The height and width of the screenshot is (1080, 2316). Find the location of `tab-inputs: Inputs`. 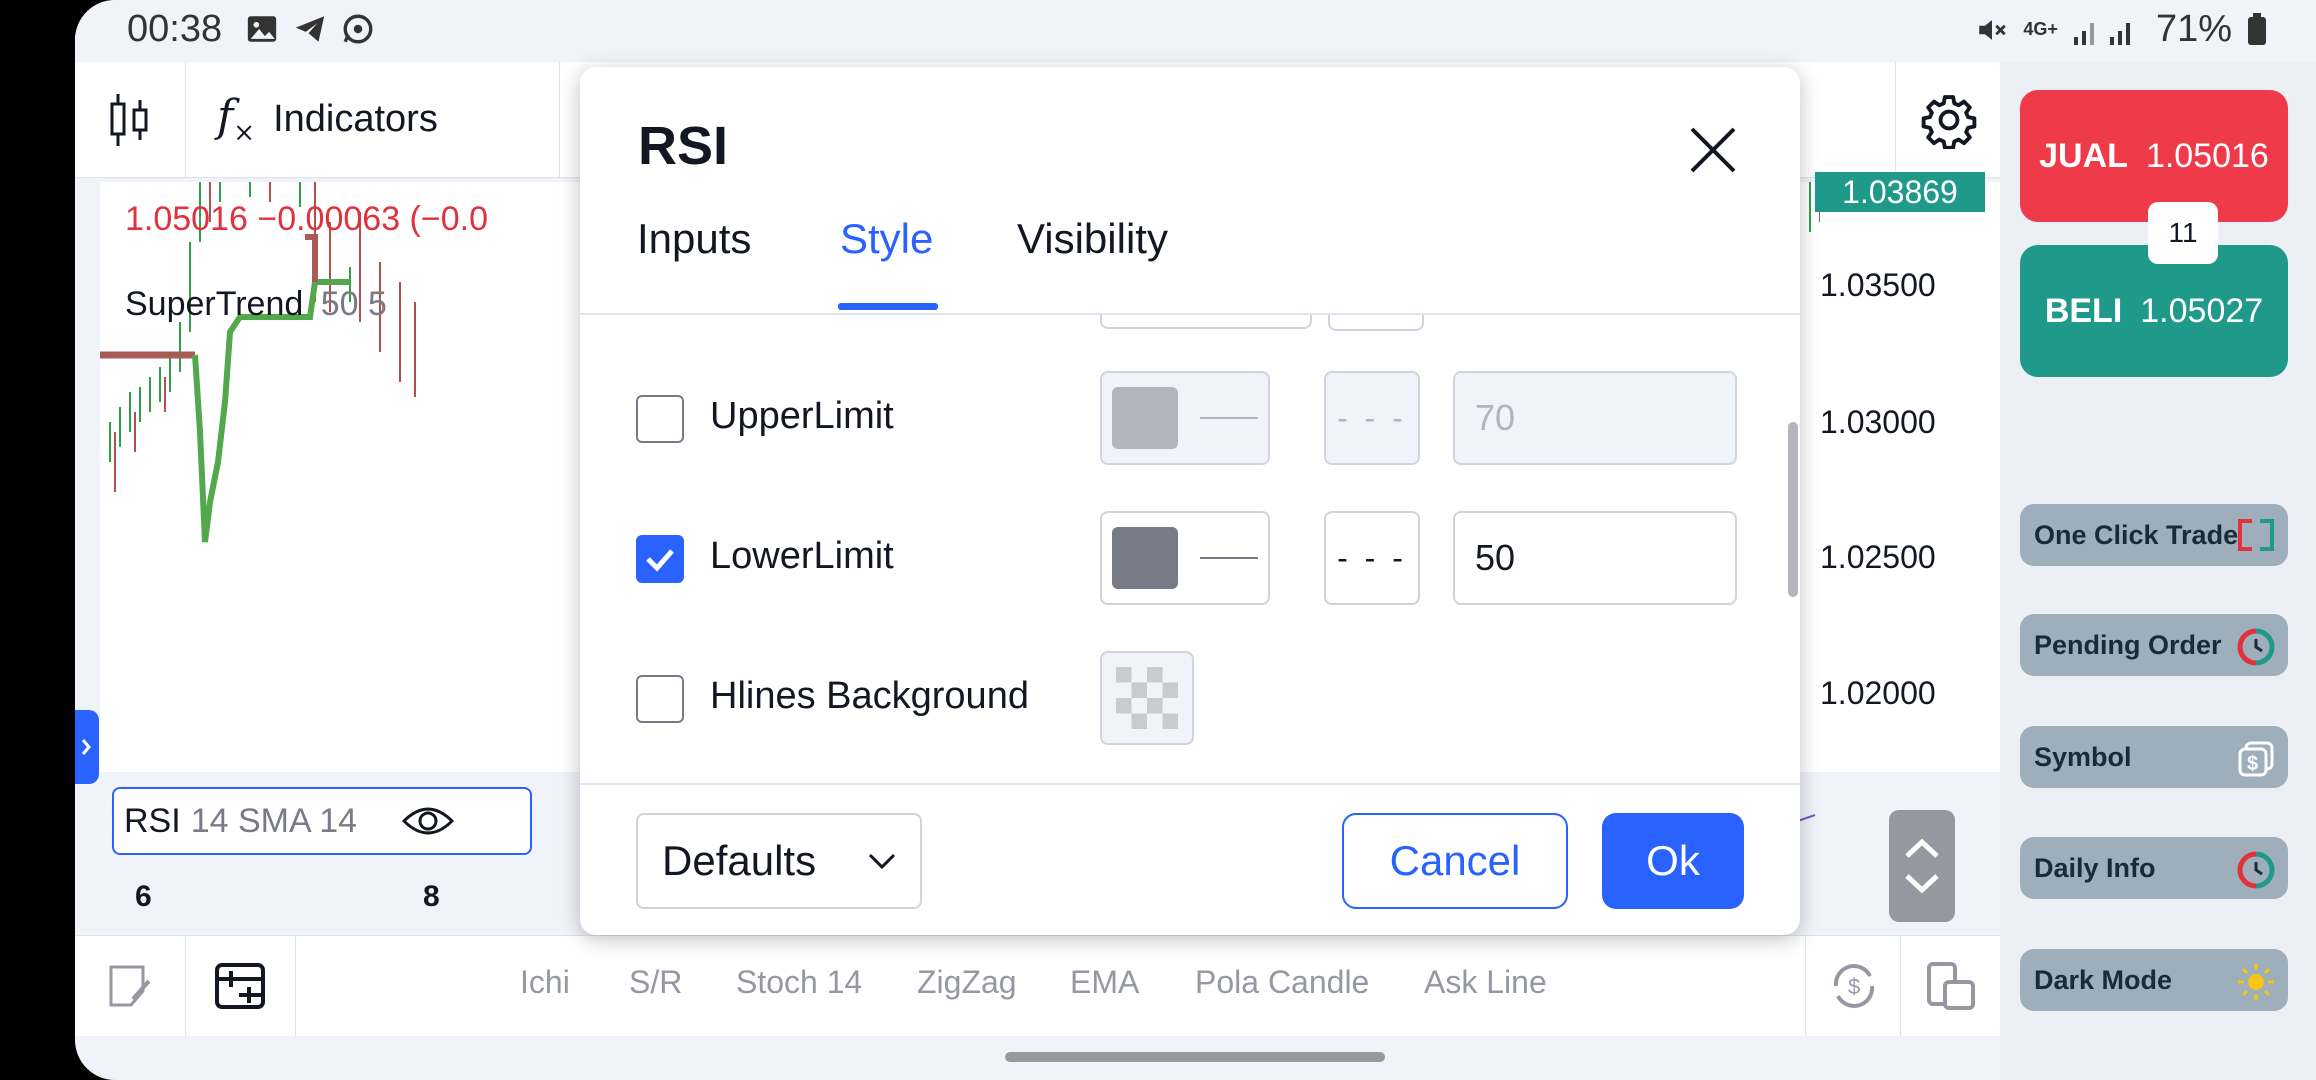

tab-inputs: Inputs is located at coordinates (694, 239).